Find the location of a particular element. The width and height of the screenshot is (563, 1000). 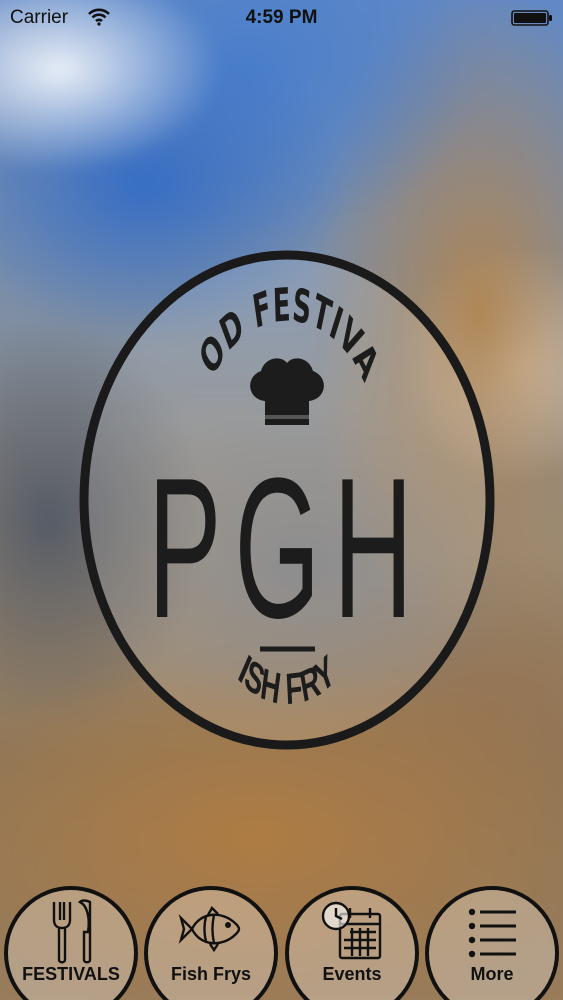

battery-full-icon is located at coordinates (531, 18).